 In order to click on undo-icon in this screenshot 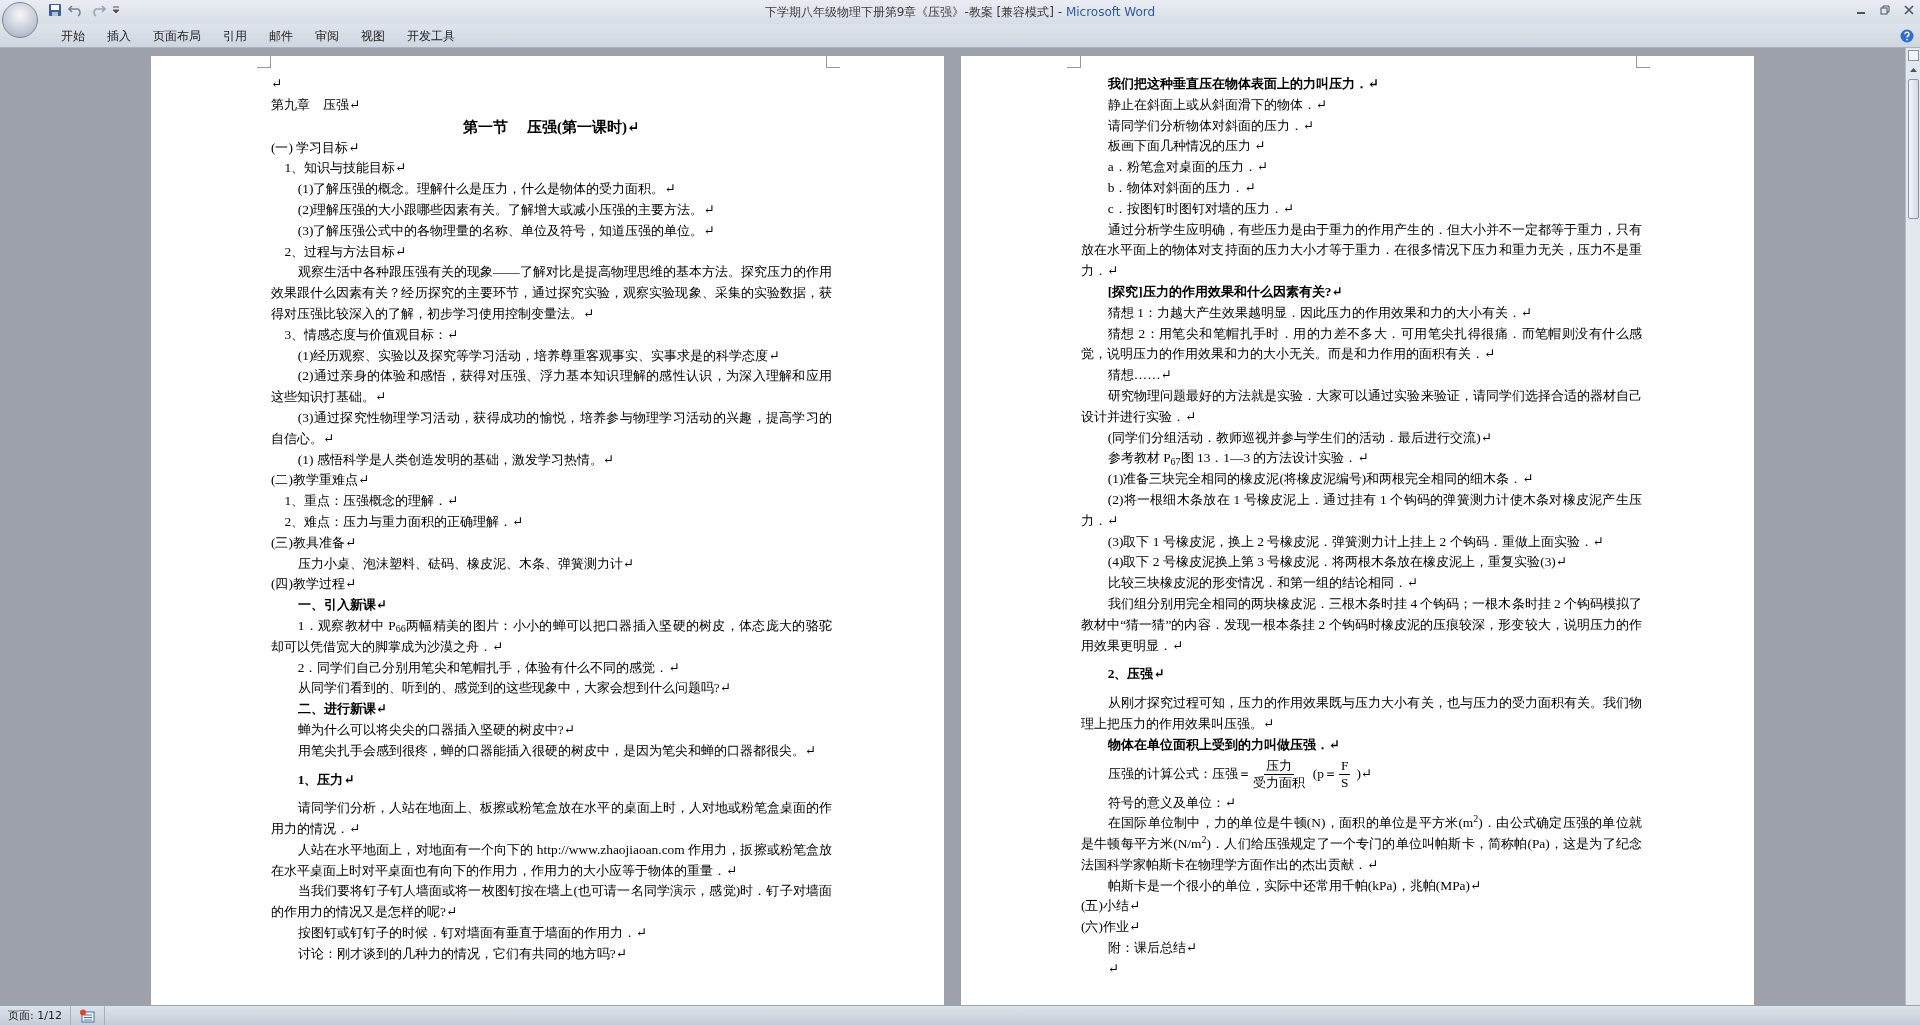, I will do `click(76, 10)`.